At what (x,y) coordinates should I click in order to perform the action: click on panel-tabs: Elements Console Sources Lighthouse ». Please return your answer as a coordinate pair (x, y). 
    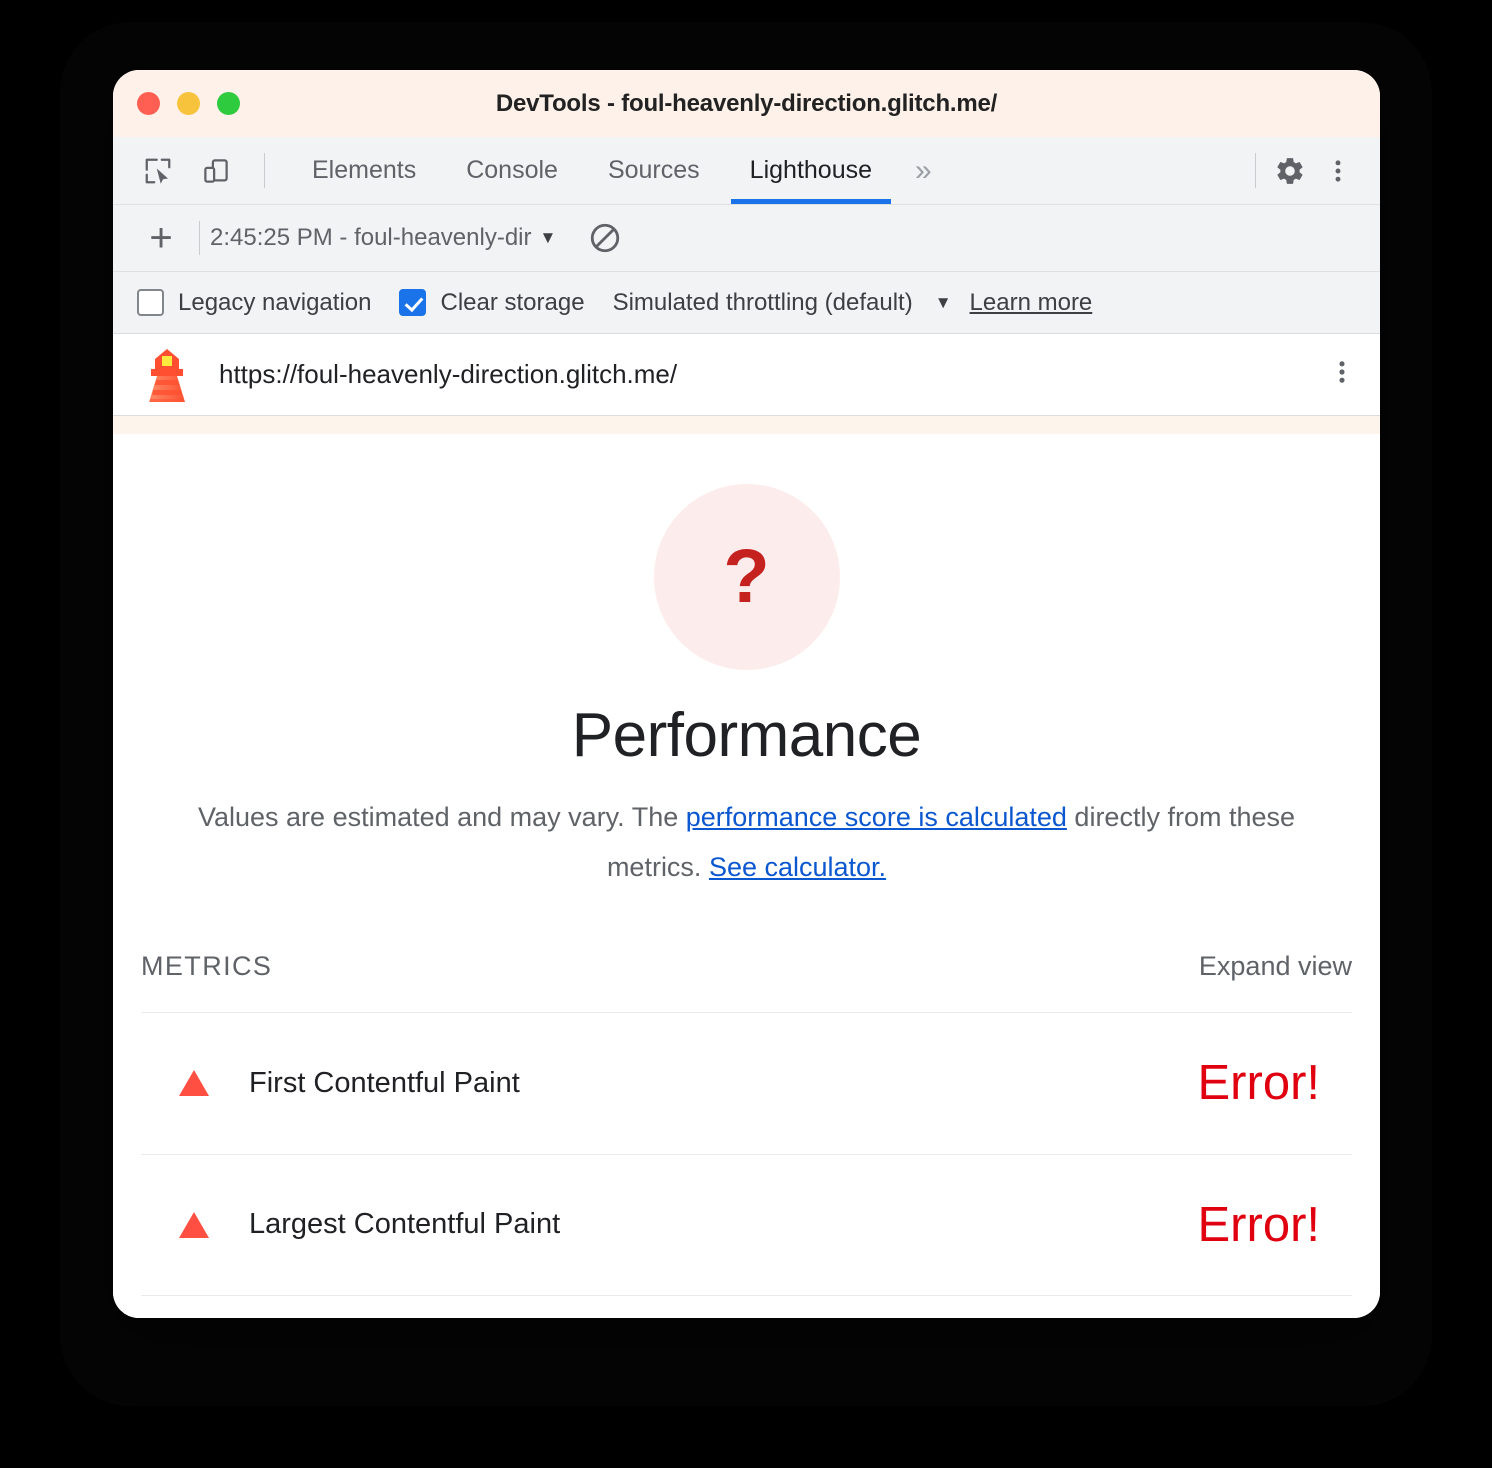
    Looking at the image, I should click on (618, 170).